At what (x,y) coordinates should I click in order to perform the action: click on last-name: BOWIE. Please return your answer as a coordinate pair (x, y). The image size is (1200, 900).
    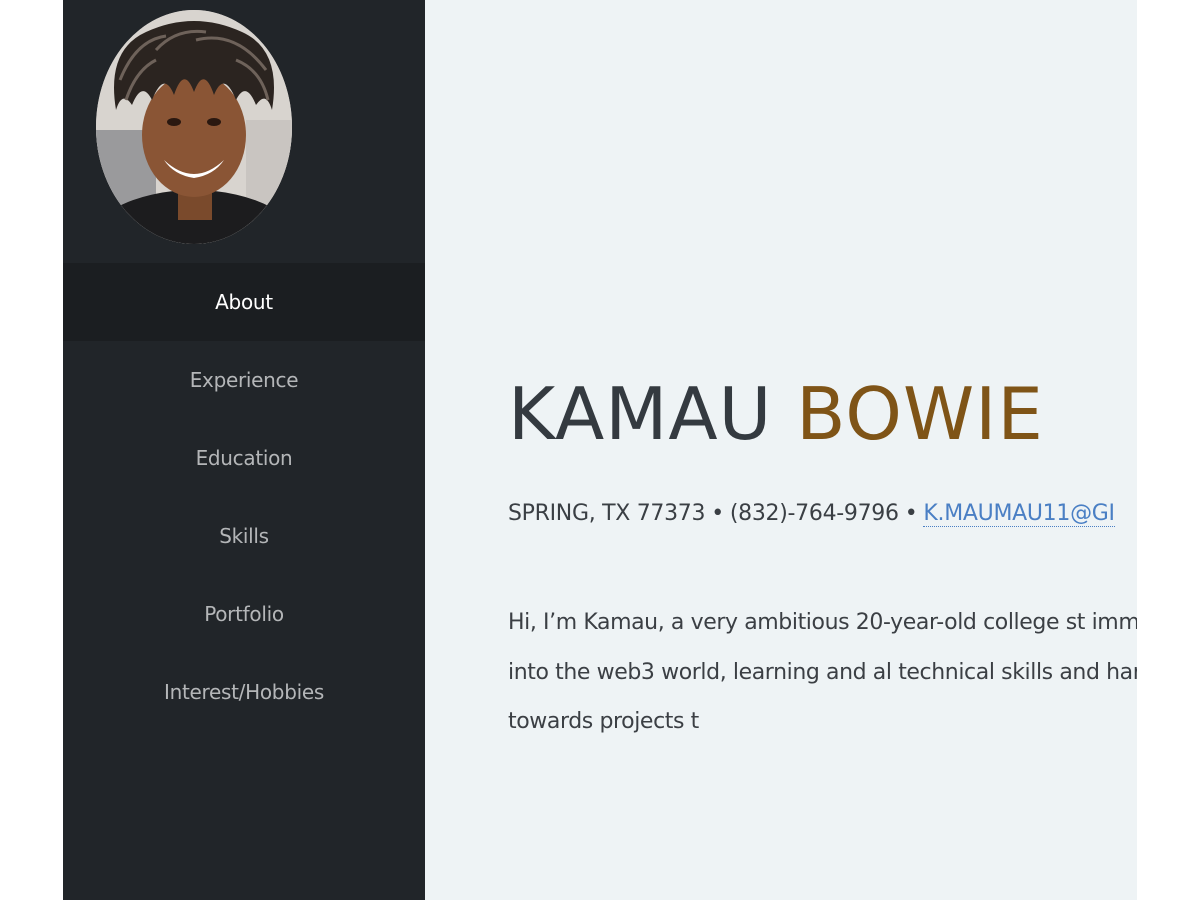
    Looking at the image, I should click on (920, 414).